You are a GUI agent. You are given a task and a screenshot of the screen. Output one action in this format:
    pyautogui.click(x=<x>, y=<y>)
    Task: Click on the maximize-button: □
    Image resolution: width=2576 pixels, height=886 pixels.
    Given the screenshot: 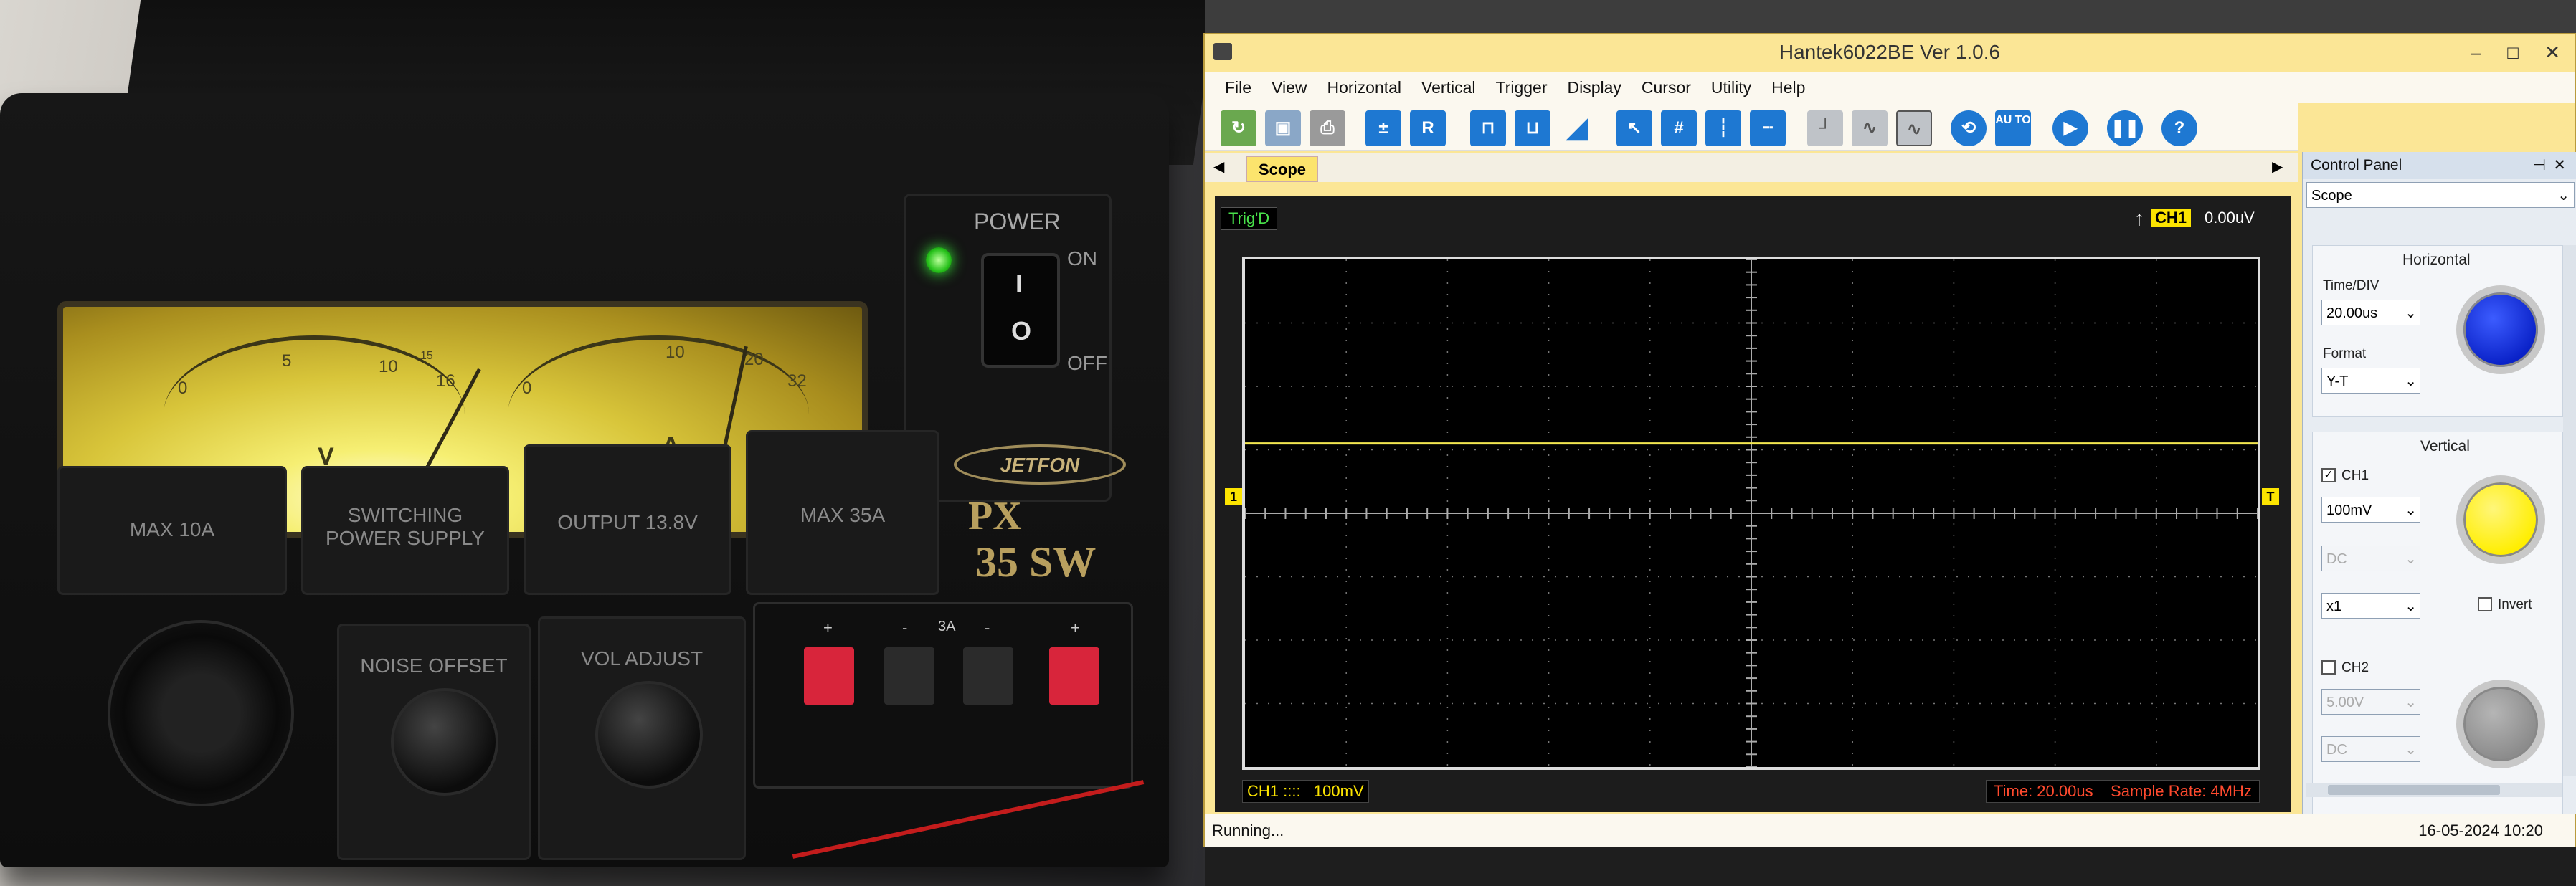 What is the action you would take?
    pyautogui.click(x=2513, y=52)
    